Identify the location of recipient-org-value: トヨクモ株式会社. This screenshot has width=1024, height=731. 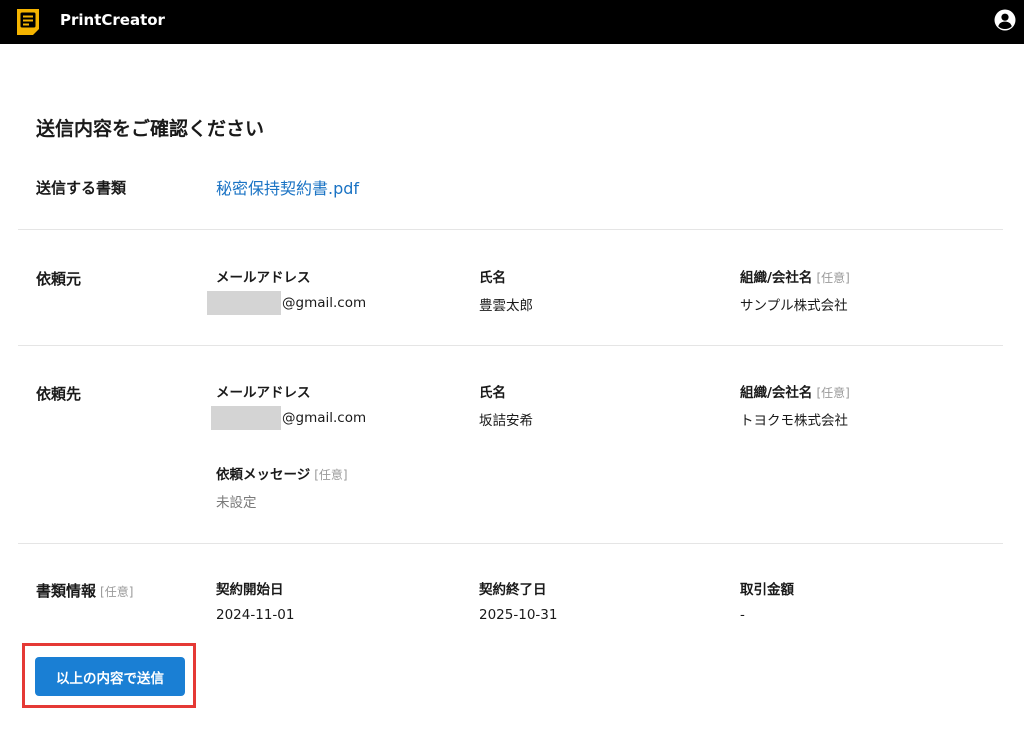
(794, 421).